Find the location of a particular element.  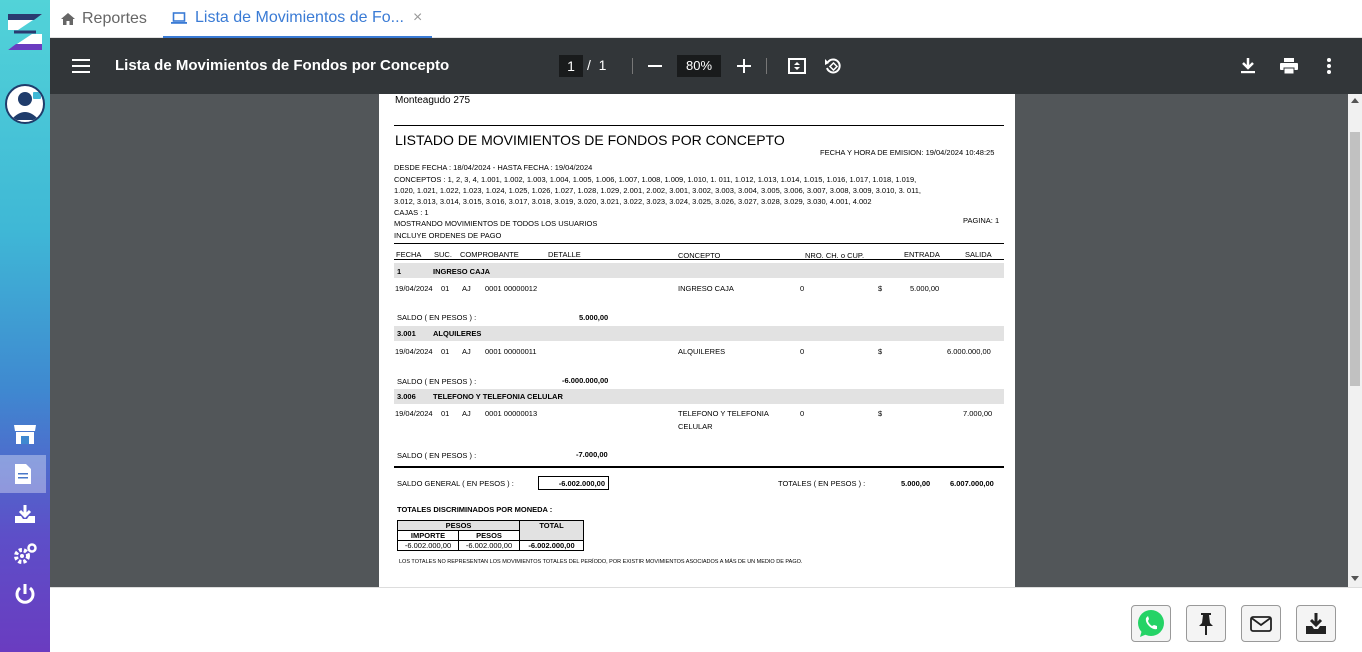

fit-page-icon is located at coordinates (797, 66).